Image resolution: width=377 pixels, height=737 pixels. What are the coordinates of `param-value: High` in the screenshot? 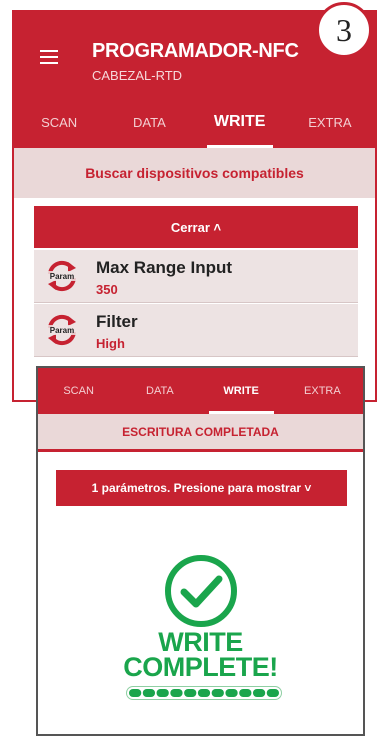 It's located at (110, 343).